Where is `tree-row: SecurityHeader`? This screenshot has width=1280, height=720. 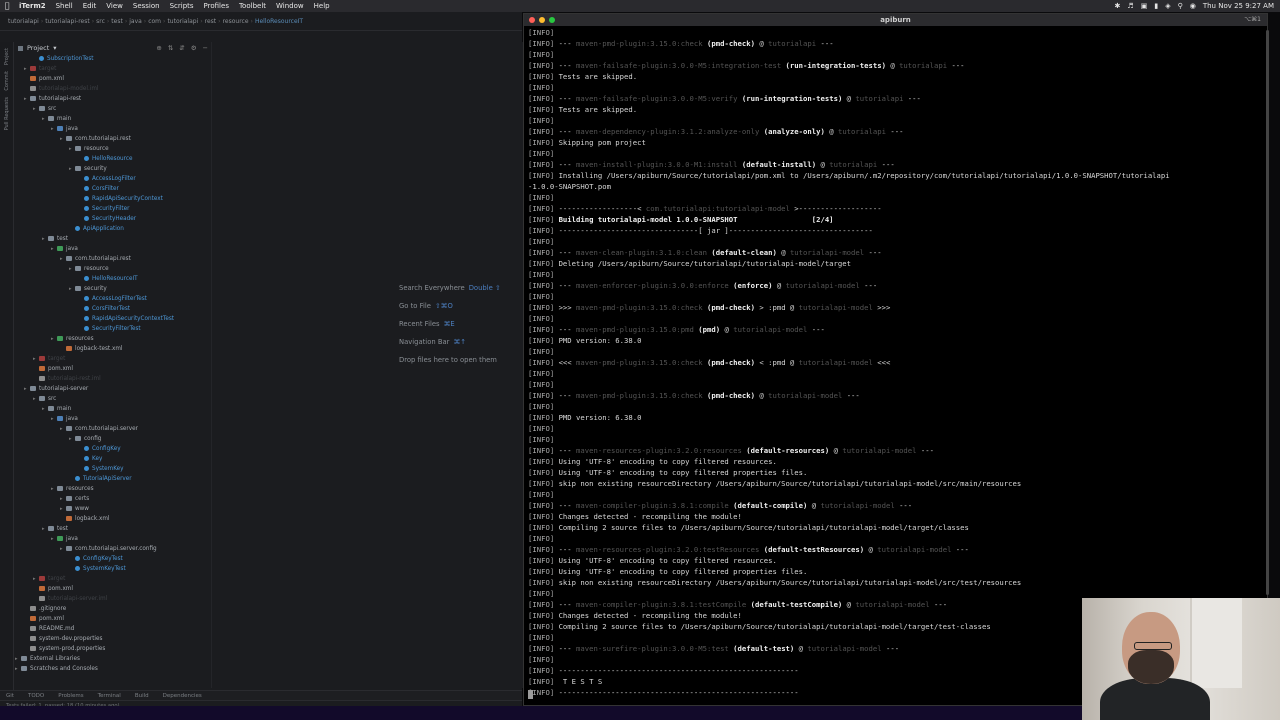
tree-row: SecurityHeader is located at coordinates (112, 219).